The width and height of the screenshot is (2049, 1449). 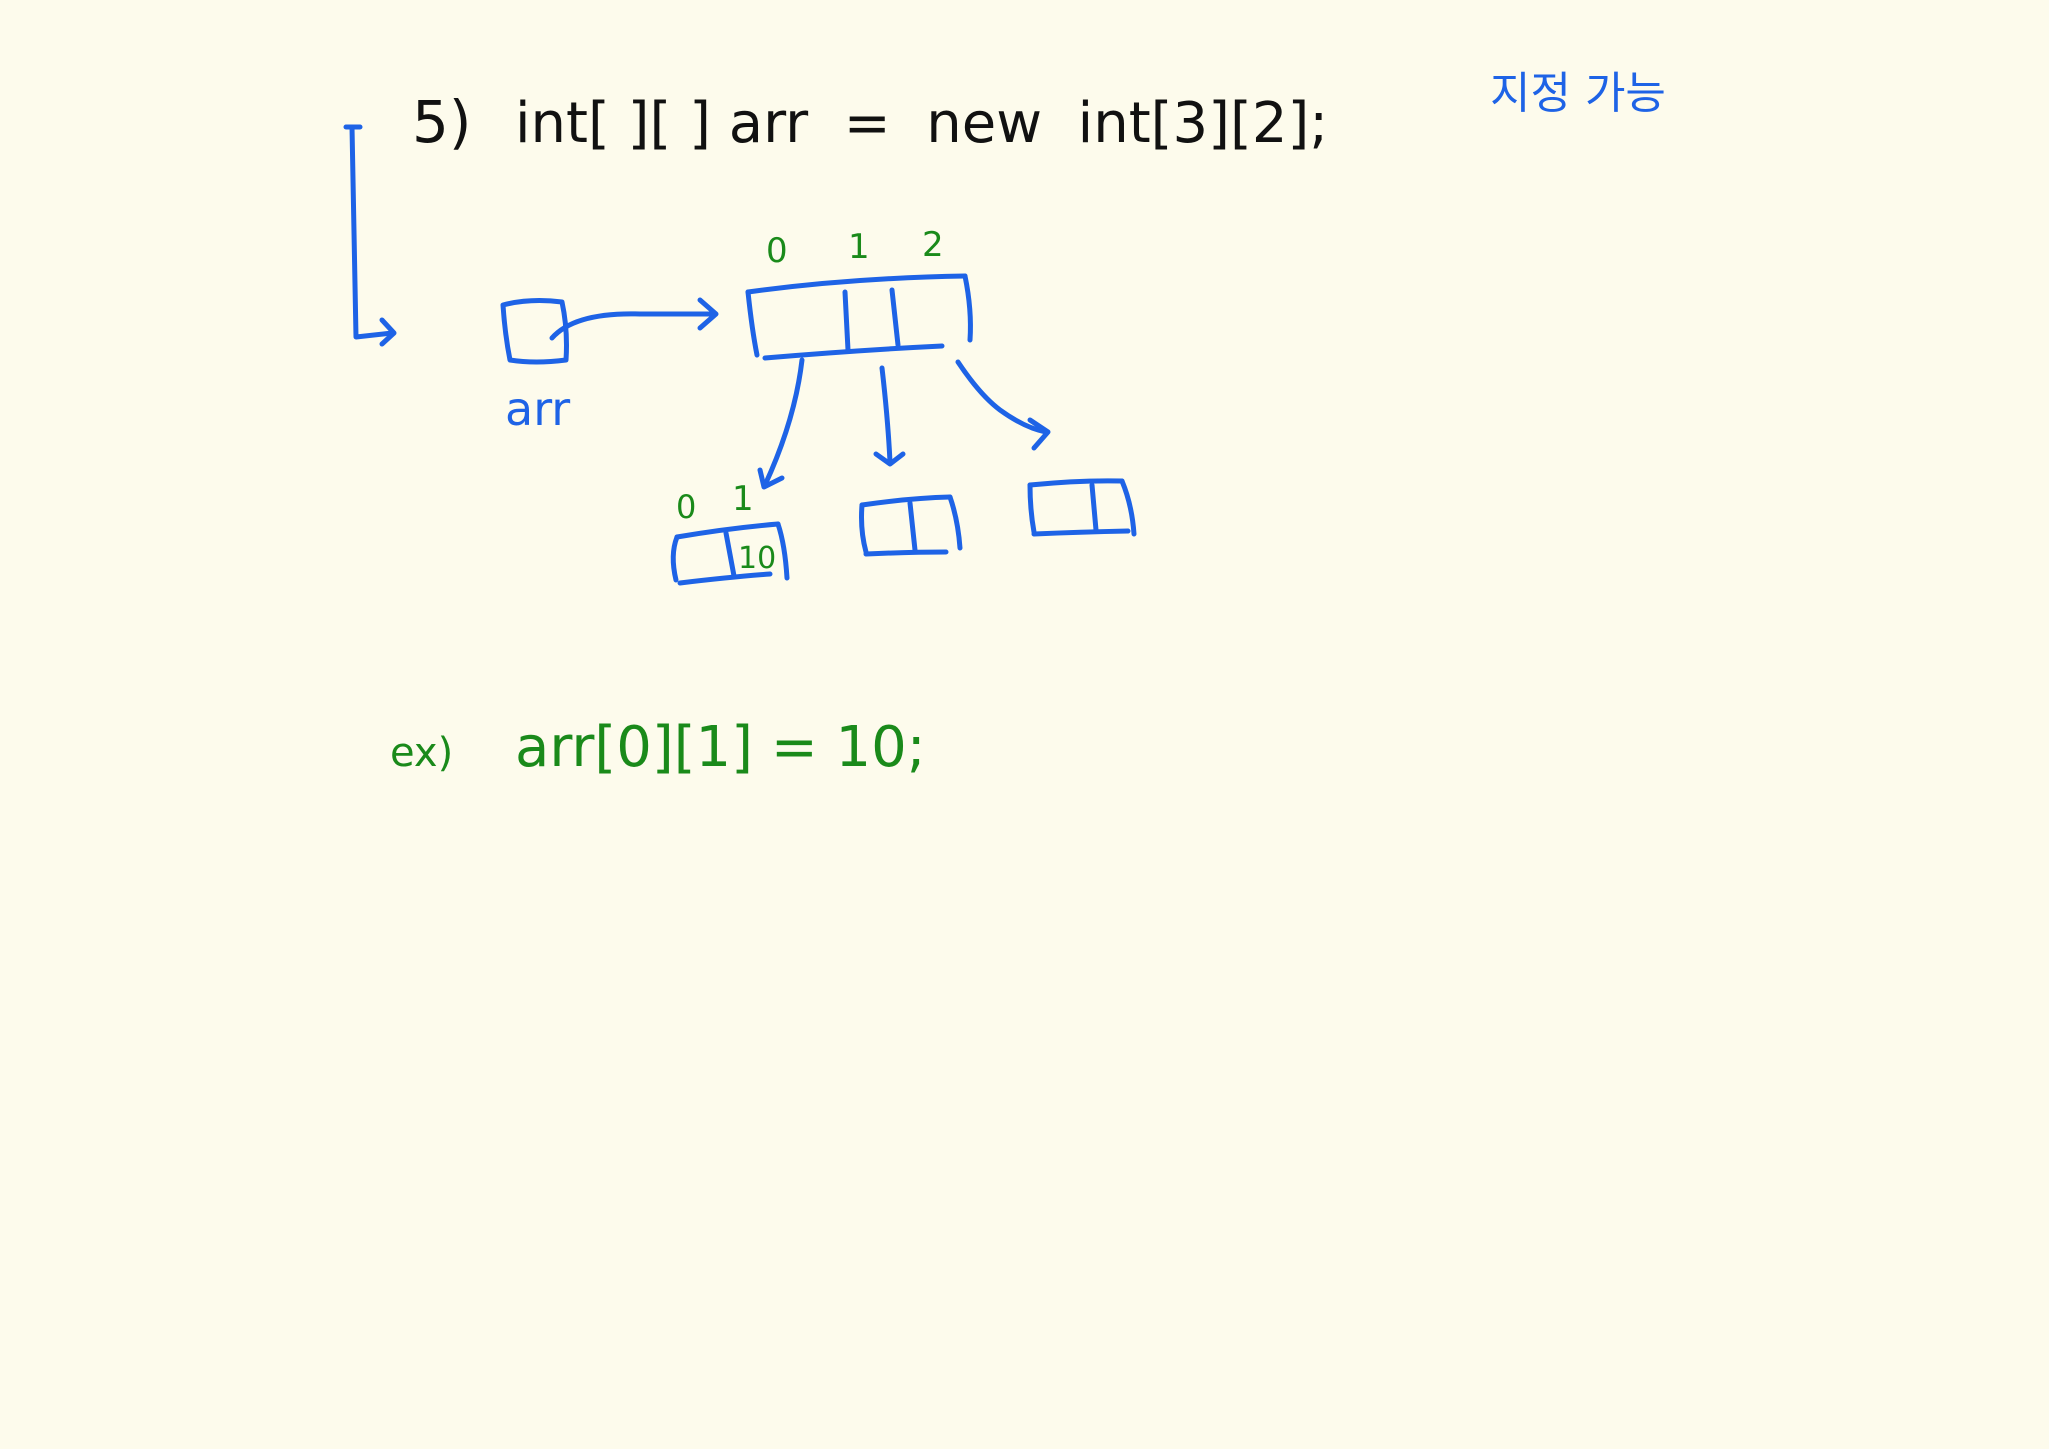 I want to click on reference-arrow, so click(x=634, y=319).